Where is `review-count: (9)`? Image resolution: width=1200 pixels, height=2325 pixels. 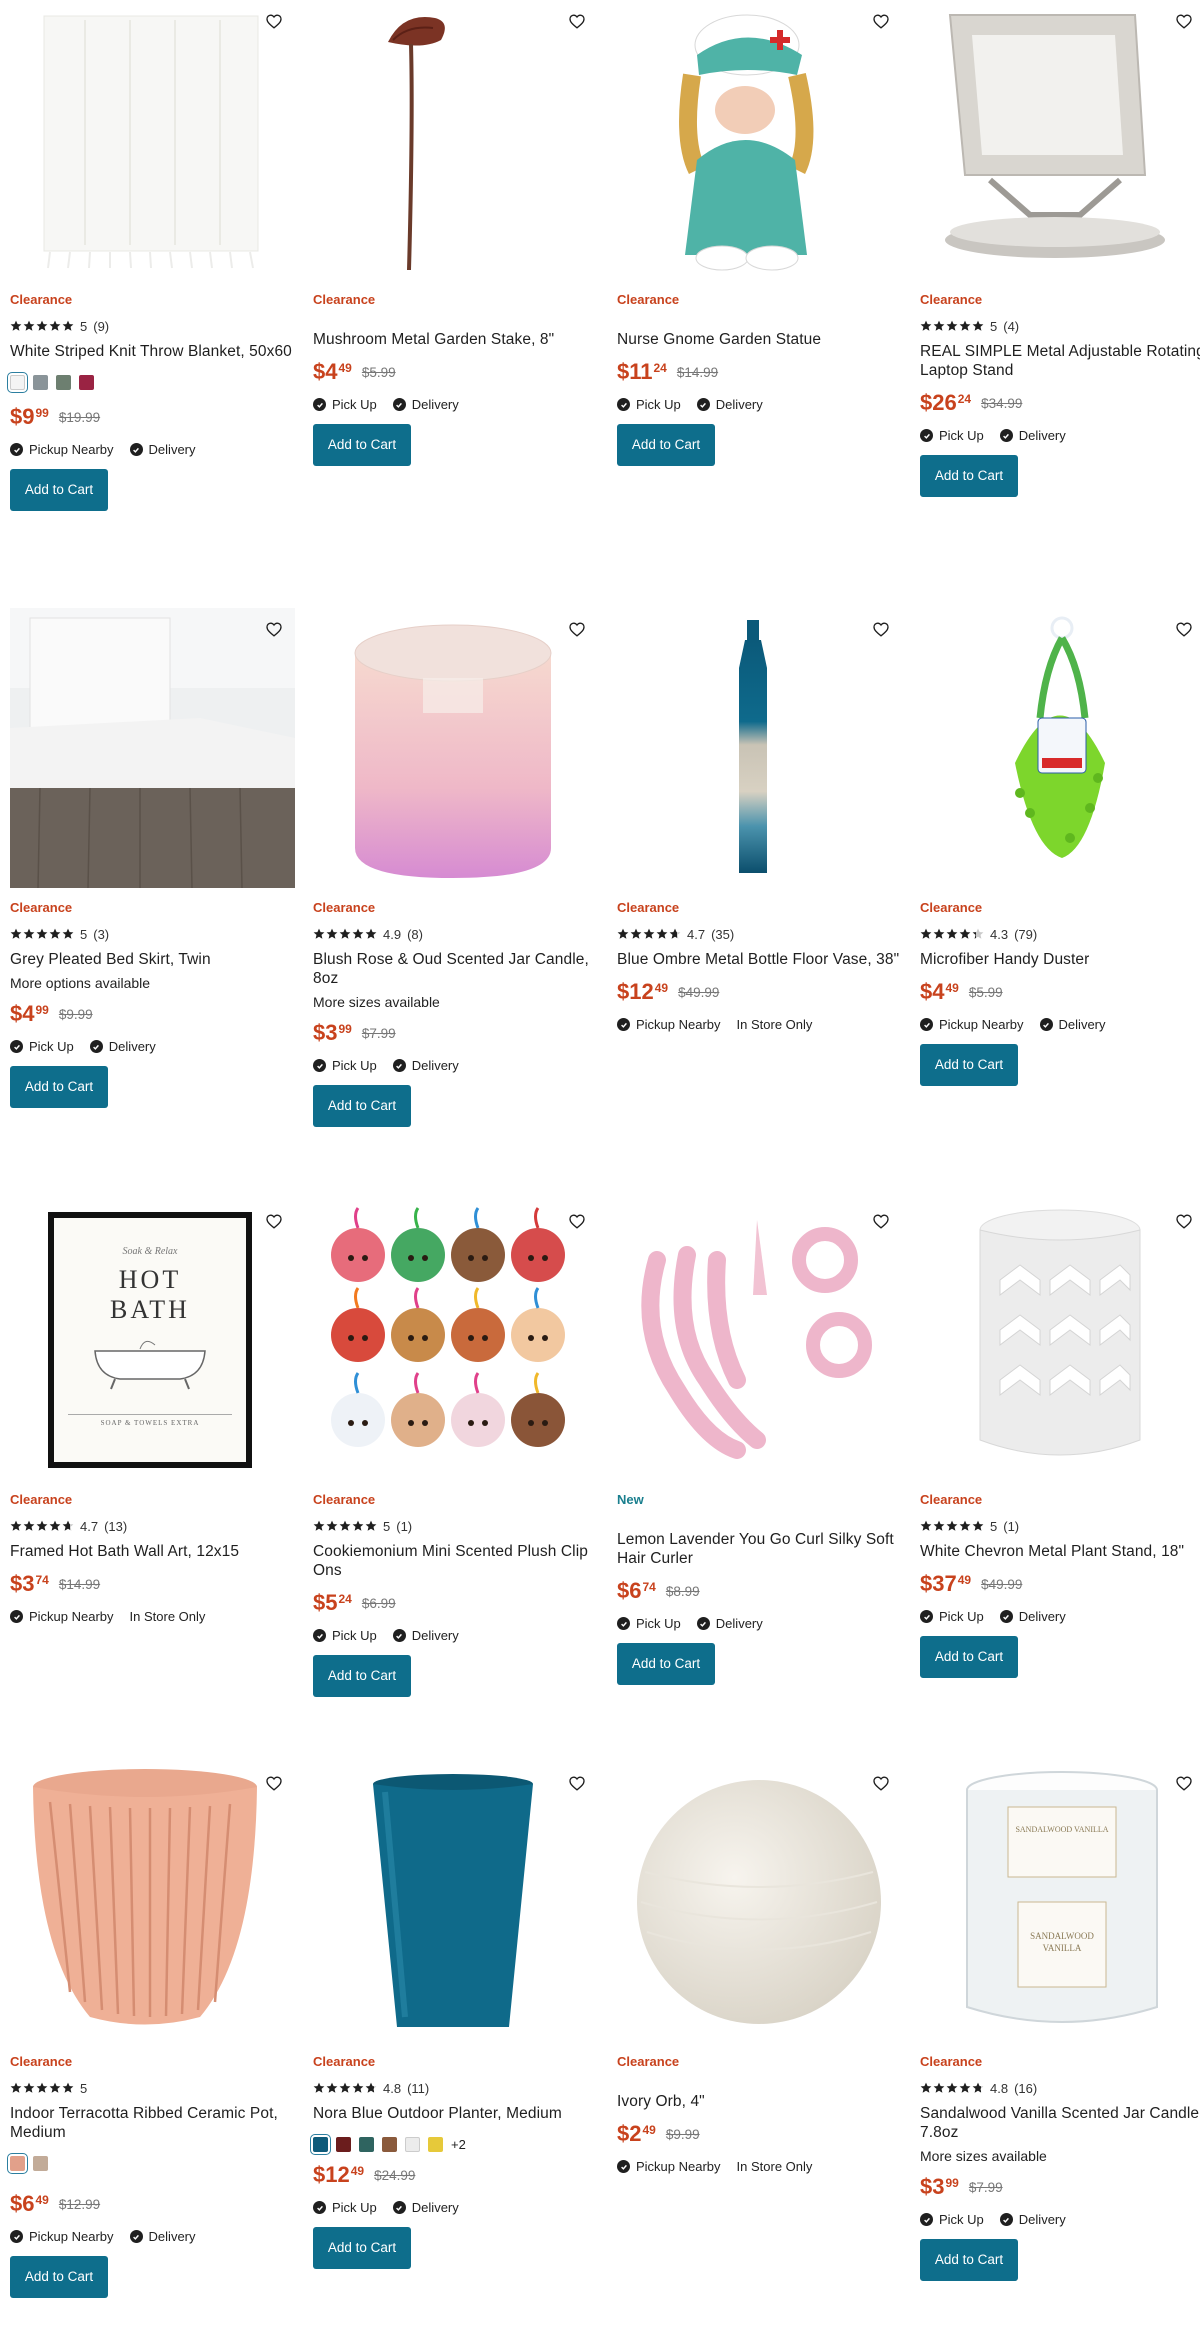 review-count: (9) is located at coordinates (101, 326).